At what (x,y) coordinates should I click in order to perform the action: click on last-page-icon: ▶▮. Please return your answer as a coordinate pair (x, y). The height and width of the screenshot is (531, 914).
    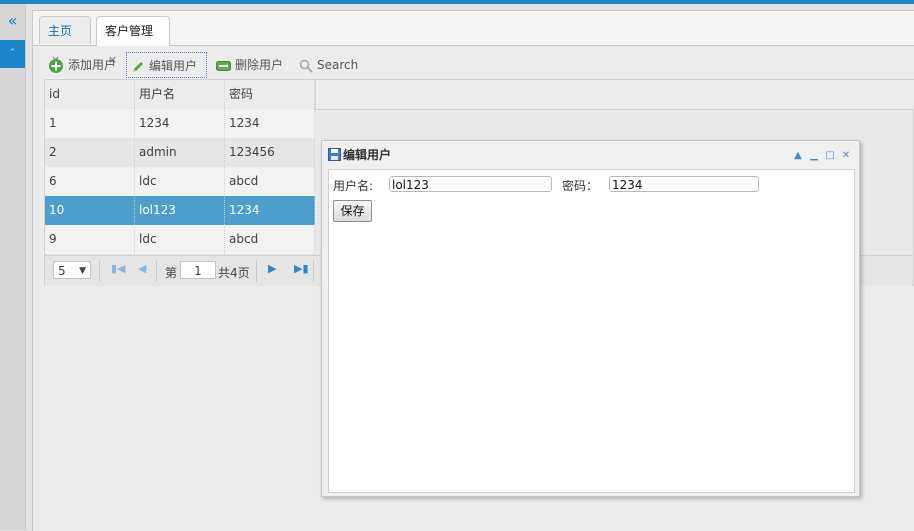
    Looking at the image, I should click on (301, 268).